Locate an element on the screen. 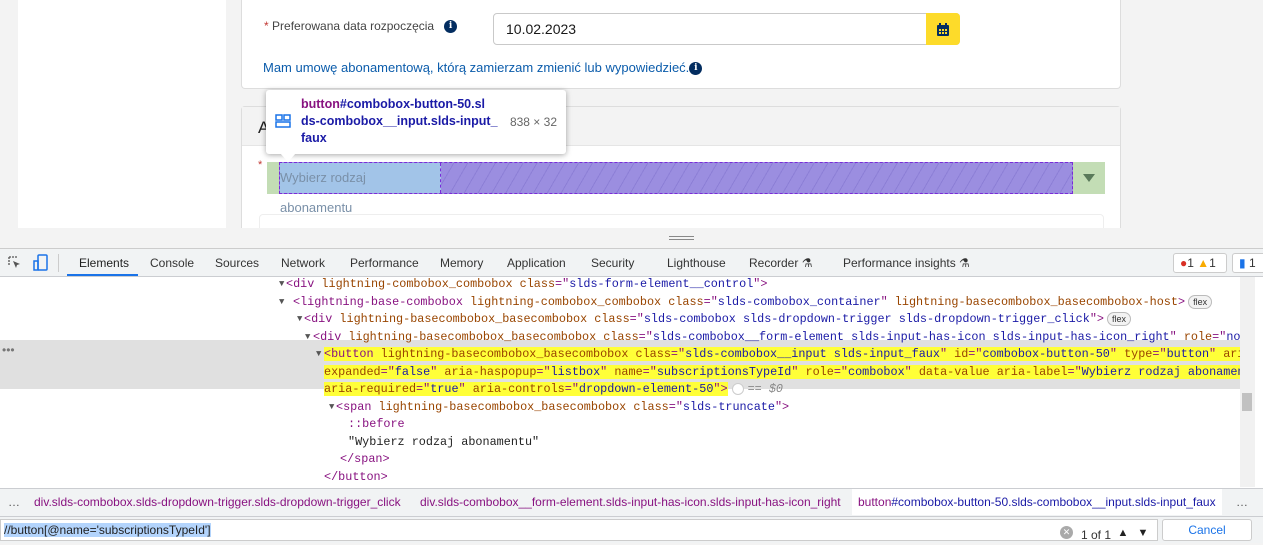 The width and height of the screenshot is (1263, 545). tab-lighthouse: Lighthouse is located at coordinates (696, 263).